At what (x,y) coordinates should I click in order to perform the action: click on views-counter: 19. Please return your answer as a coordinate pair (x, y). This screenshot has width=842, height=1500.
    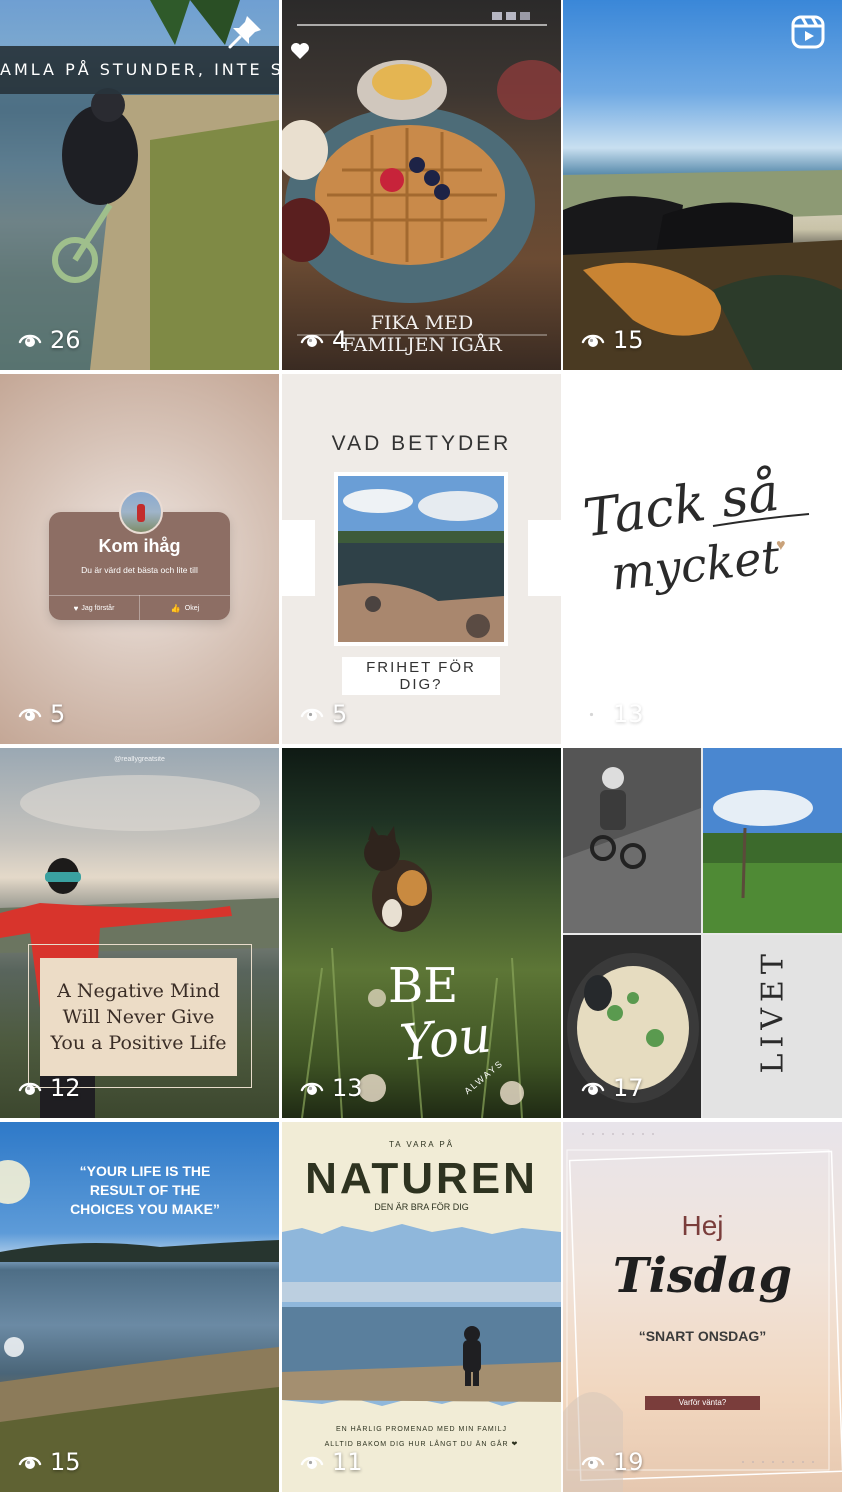
    Looking at the image, I should click on (612, 1462).